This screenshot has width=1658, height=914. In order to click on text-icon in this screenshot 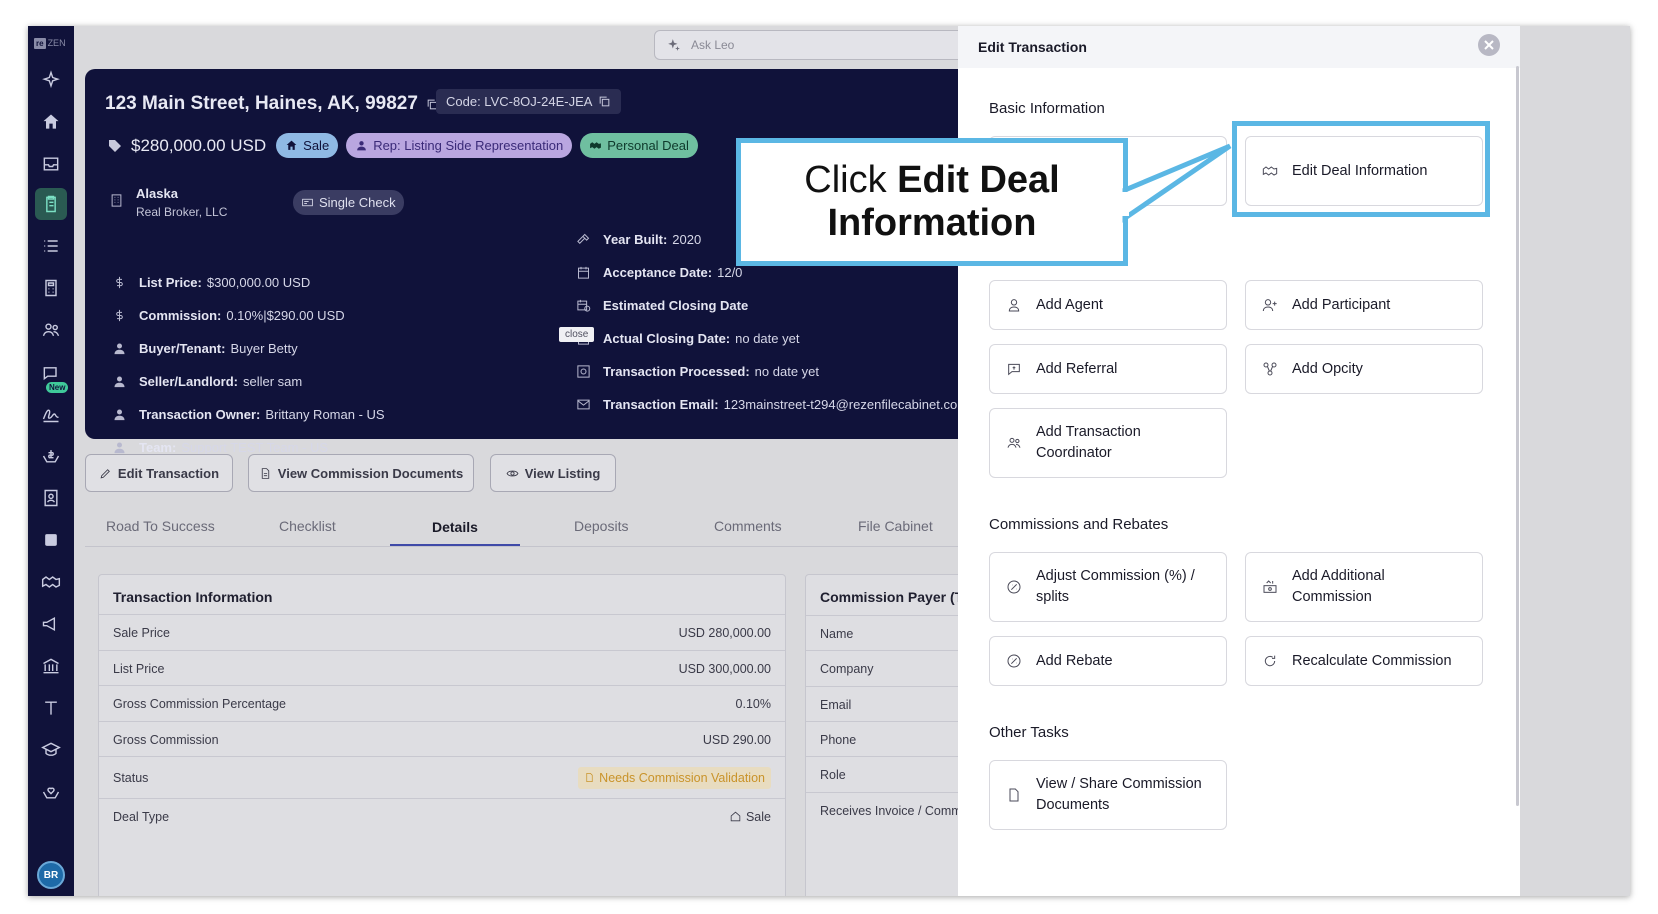, I will do `click(51, 708)`.